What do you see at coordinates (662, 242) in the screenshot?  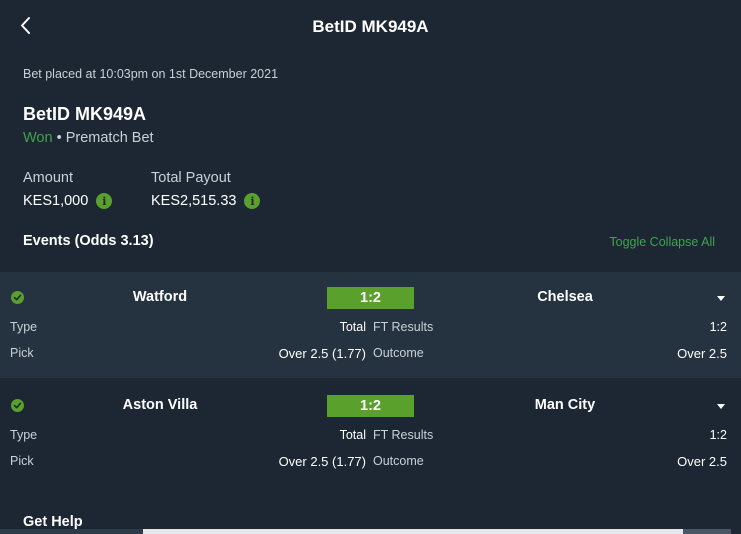 I see `toggle-collapse-all-link: Toggle Collapse All` at bounding box center [662, 242].